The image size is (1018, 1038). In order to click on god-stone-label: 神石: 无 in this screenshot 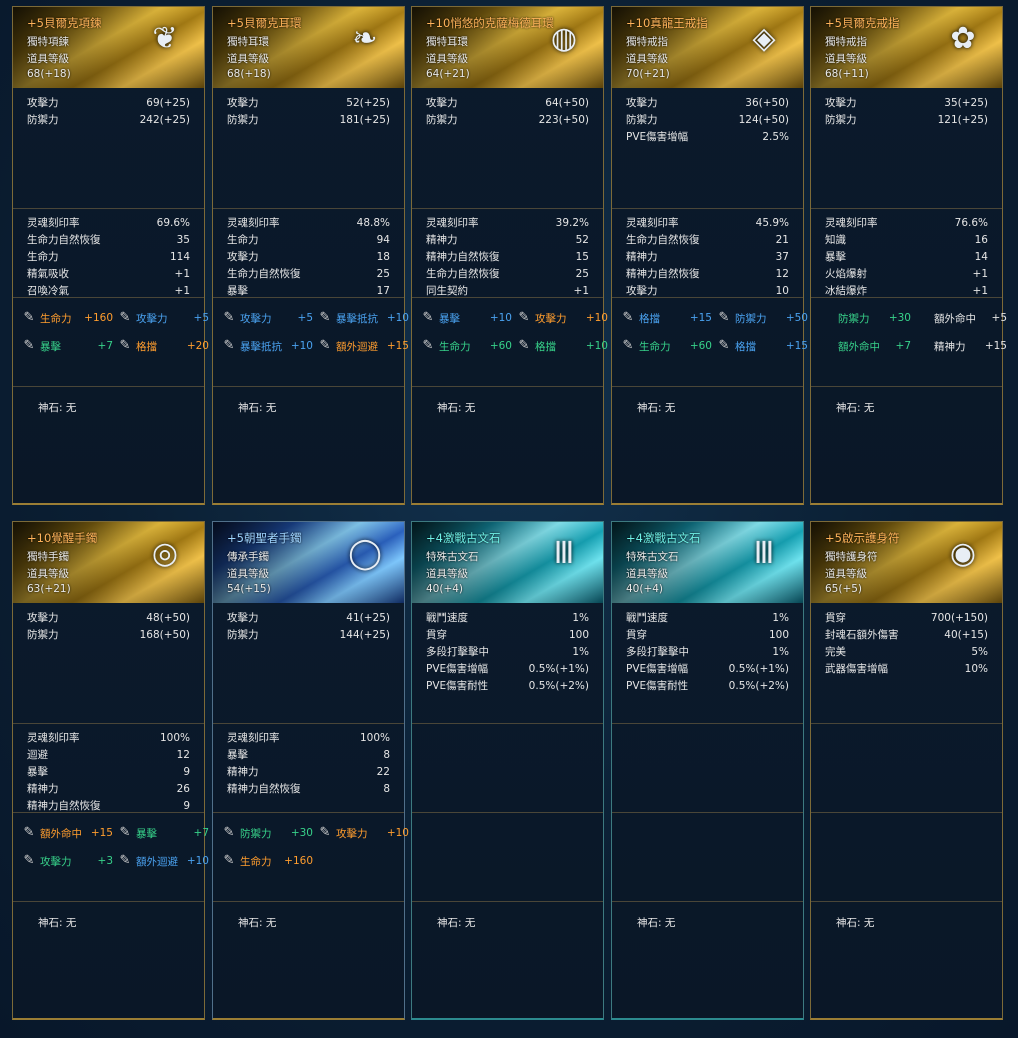, I will do `click(57, 923)`.